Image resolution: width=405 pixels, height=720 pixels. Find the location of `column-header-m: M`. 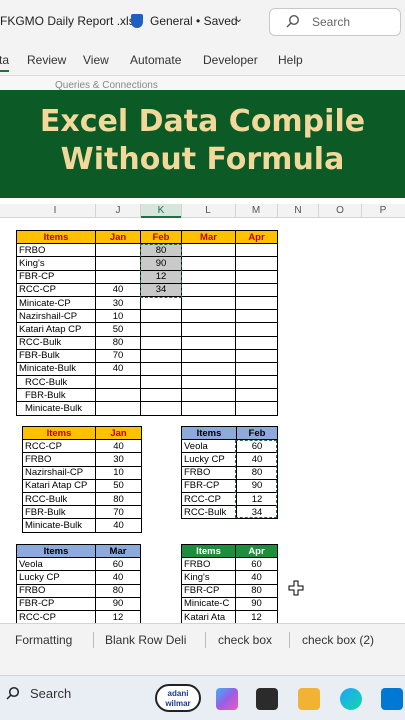

column-header-m: M is located at coordinates (256, 210).